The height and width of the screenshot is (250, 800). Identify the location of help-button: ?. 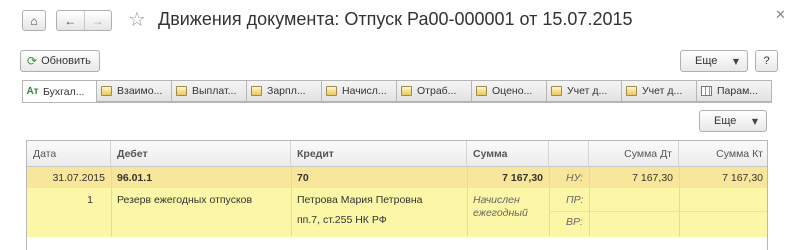
(766, 61).